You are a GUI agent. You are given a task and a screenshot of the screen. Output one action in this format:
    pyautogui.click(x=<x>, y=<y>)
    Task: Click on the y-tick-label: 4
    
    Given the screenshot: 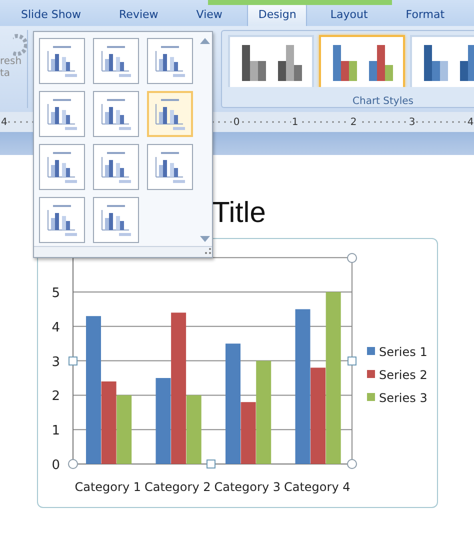 What is the action you would take?
    pyautogui.click(x=56, y=328)
    